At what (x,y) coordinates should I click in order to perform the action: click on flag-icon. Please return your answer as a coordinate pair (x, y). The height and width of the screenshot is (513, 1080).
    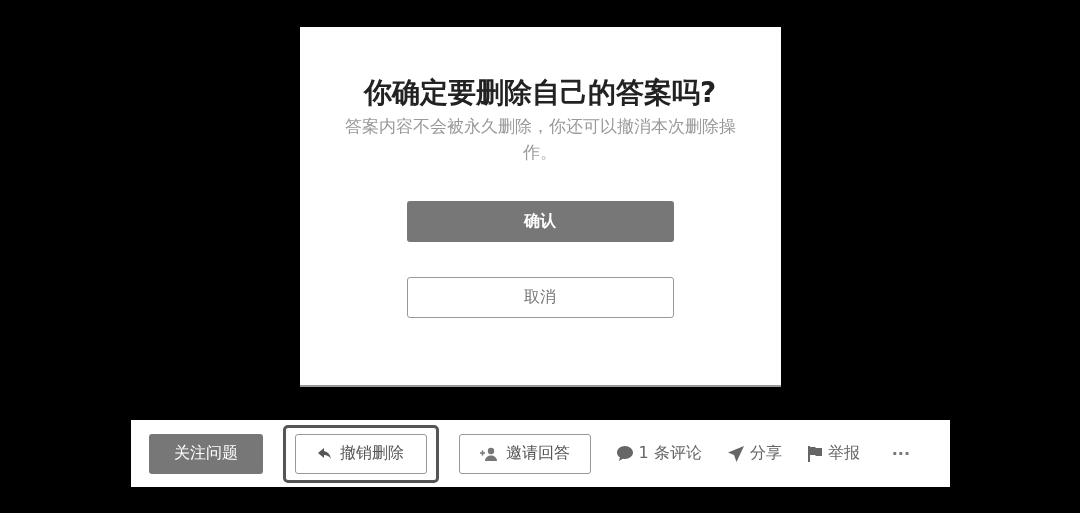
    Looking at the image, I should click on (814, 453).